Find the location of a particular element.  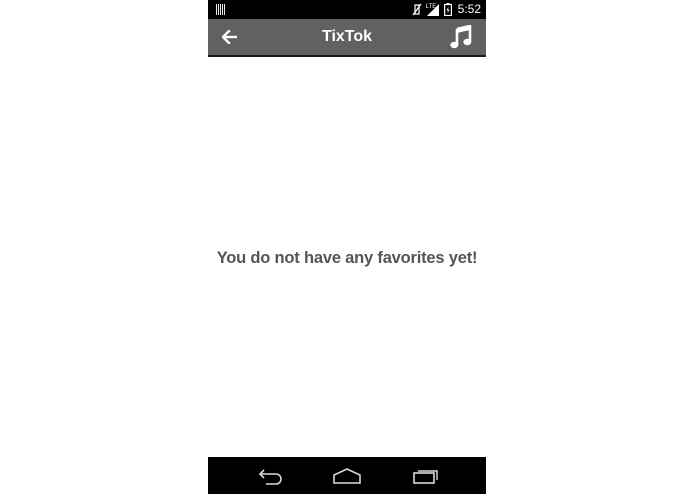

status-time: 5:52 is located at coordinates (469, 9).